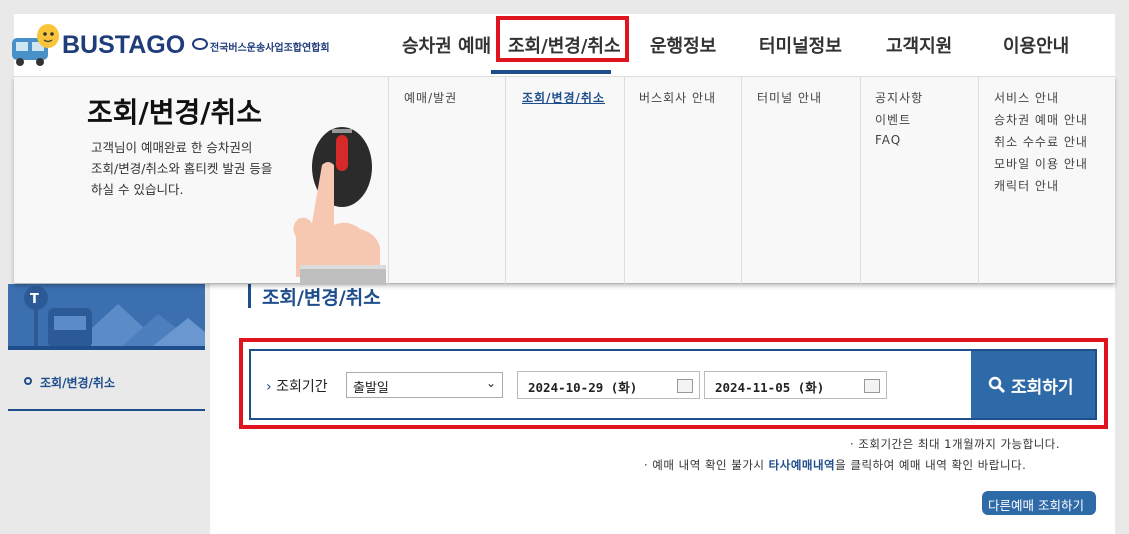  Describe the element at coordinates (888, 140) in the screenshot. I see `menu-link-faq: FAQ` at that location.